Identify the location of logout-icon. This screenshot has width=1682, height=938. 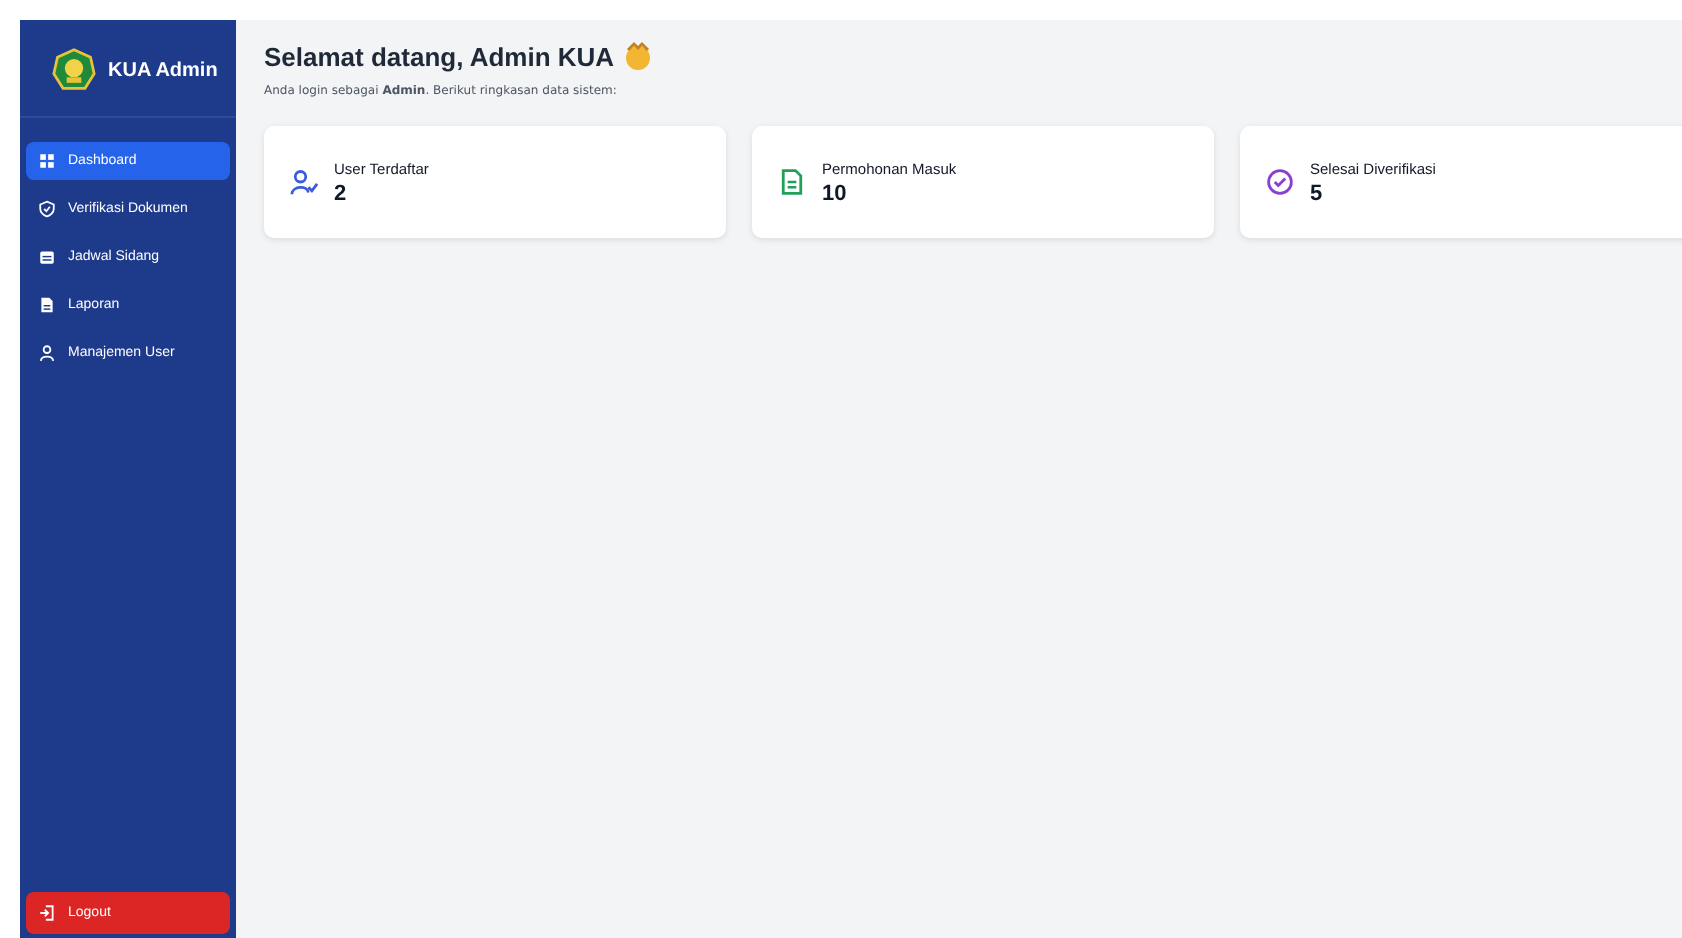
(47, 913).